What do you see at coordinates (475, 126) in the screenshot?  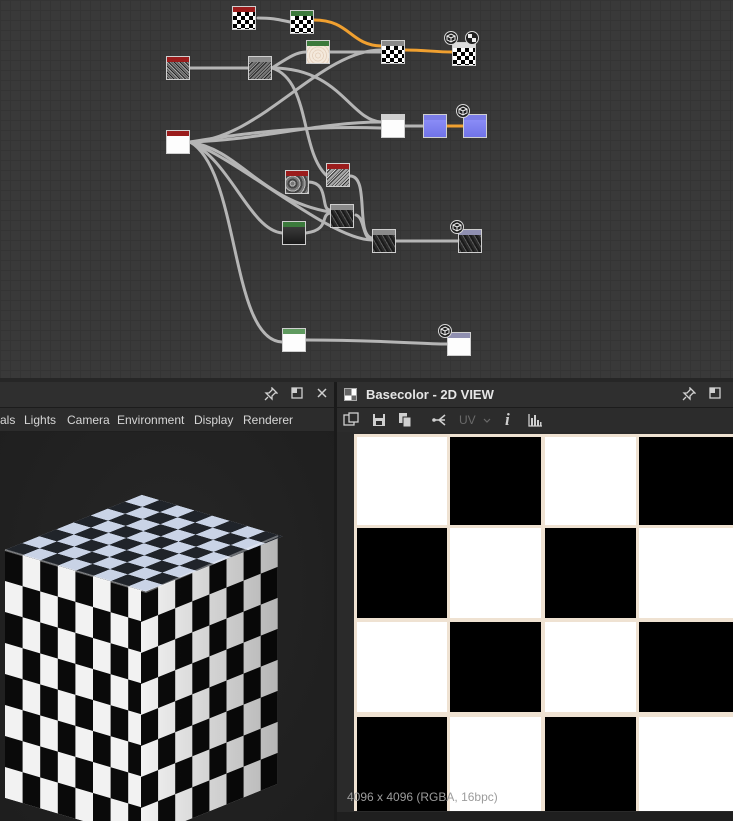 I see `graph-node-normal-output` at bounding box center [475, 126].